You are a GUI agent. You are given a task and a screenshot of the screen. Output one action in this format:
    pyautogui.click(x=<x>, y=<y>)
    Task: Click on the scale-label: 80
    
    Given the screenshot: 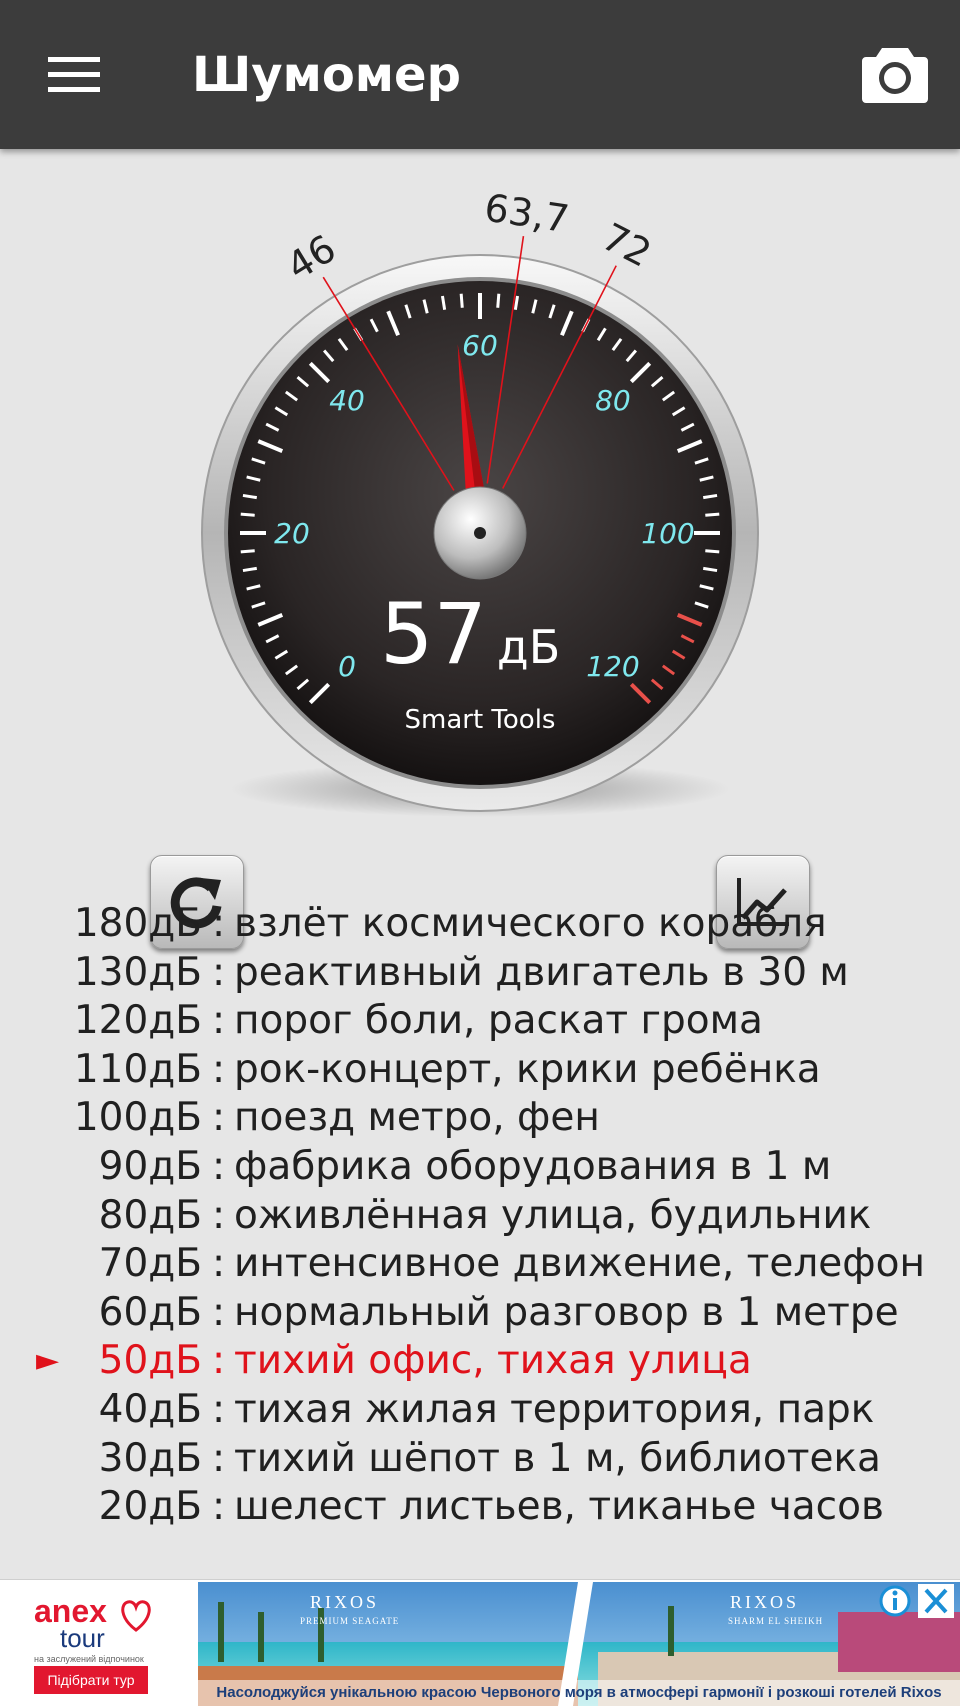 What is the action you would take?
    pyautogui.click(x=613, y=400)
    